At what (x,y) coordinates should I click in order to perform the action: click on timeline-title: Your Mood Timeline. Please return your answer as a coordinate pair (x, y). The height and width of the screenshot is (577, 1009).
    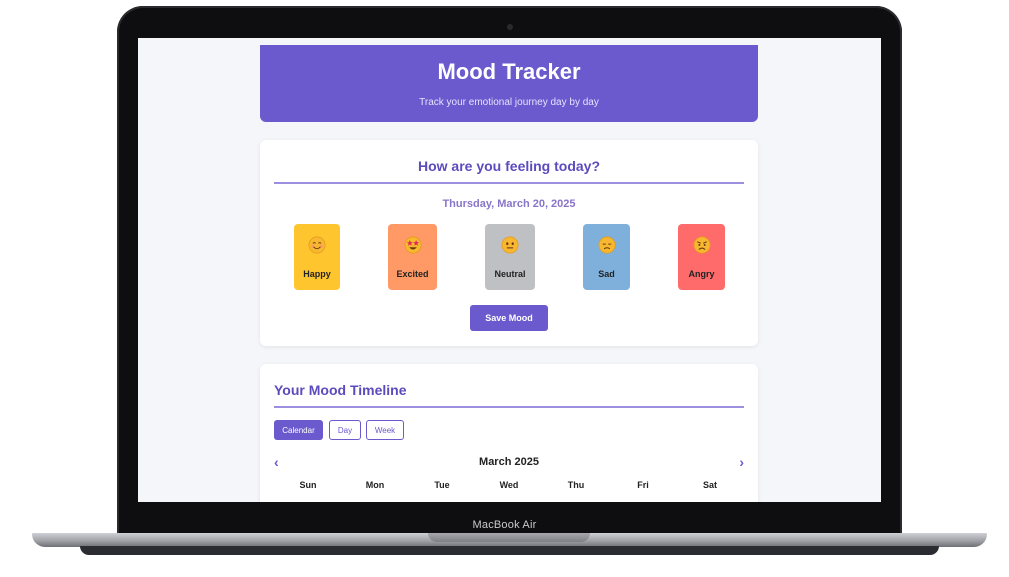
    Looking at the image, I should click on (340, 390).